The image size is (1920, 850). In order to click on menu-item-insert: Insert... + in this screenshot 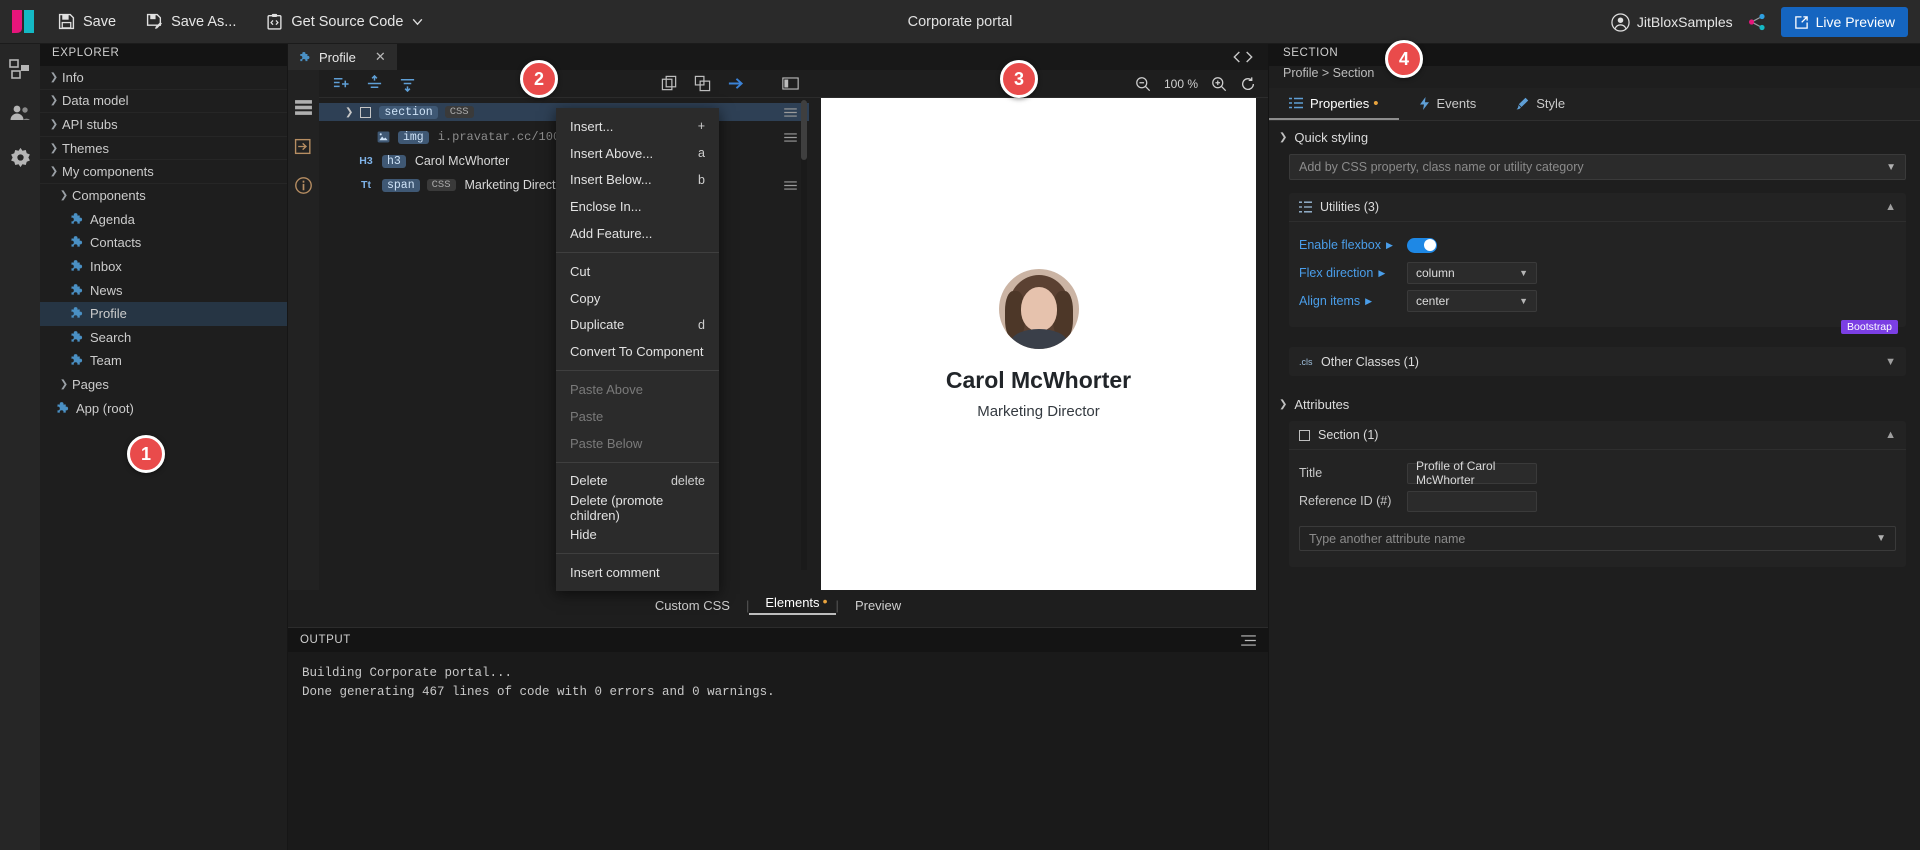, I will do `click(637, 126)`.